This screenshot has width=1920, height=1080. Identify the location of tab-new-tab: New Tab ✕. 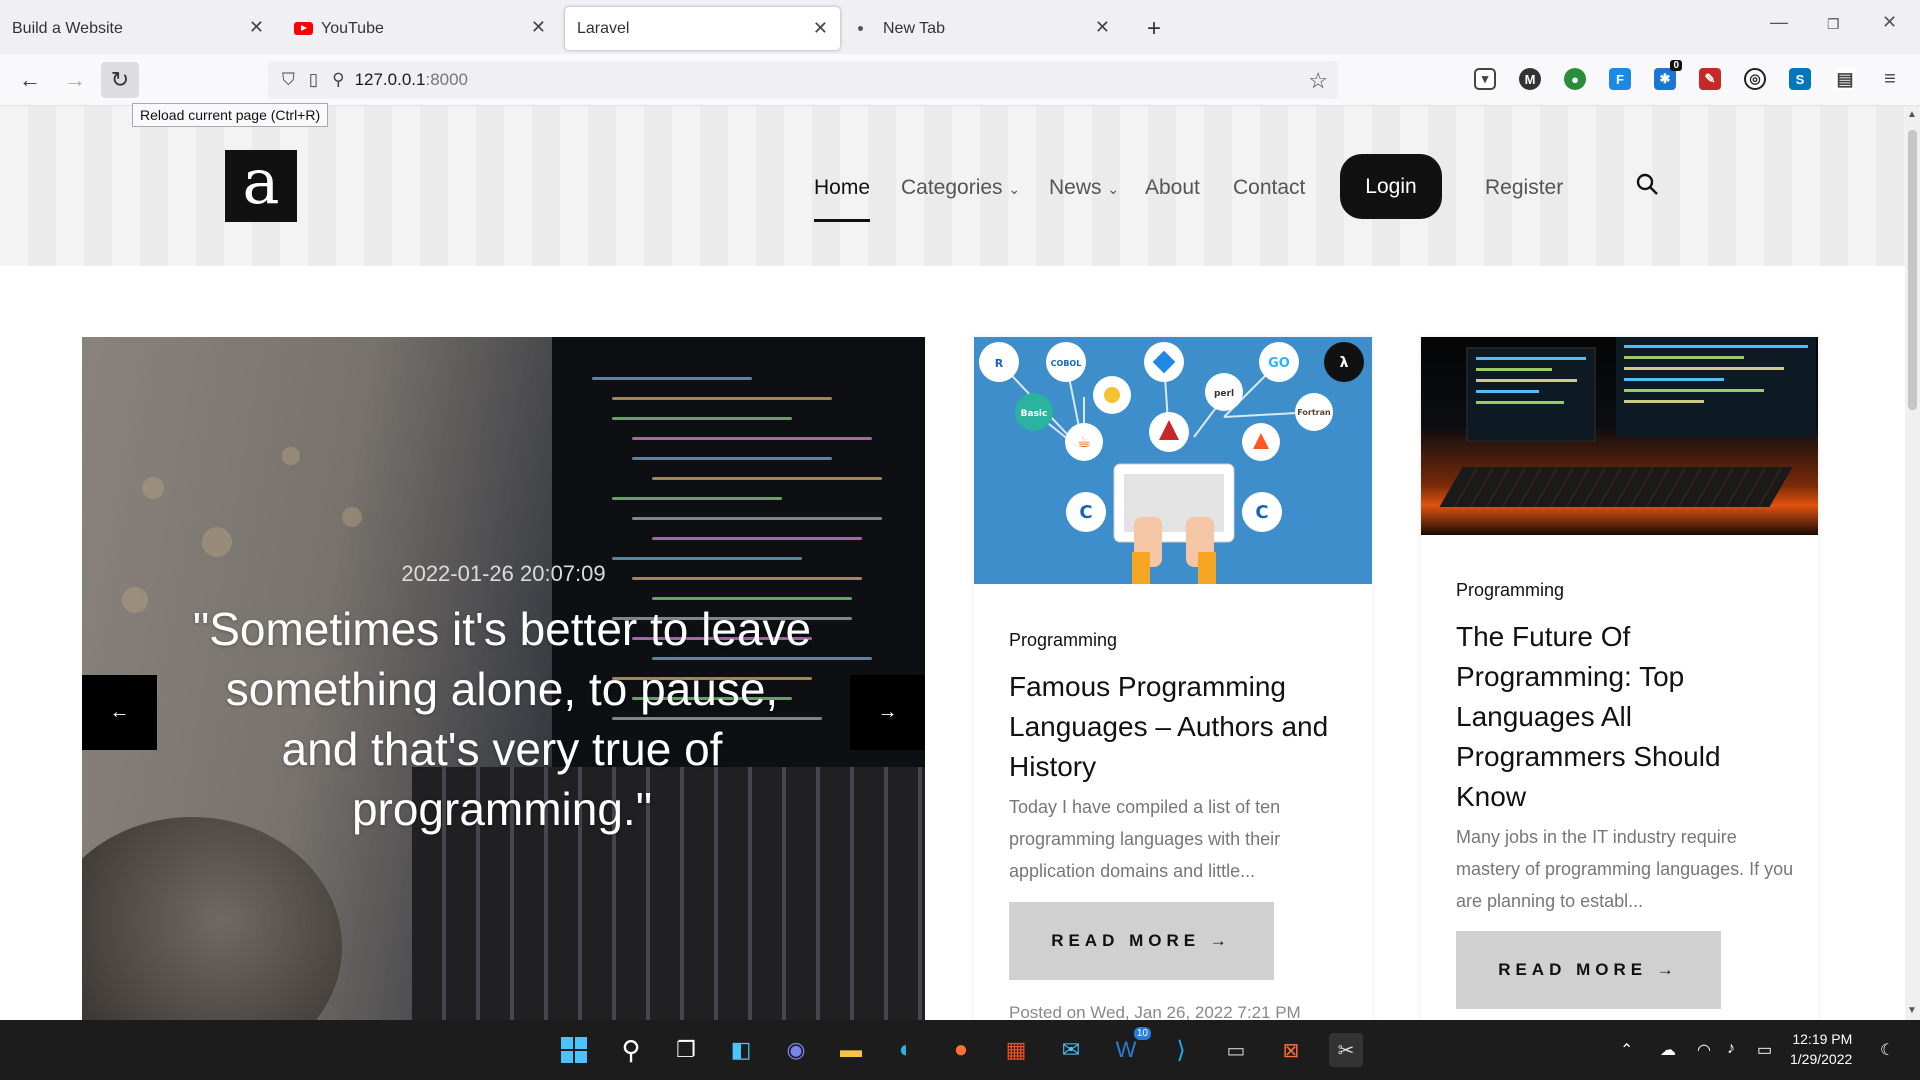
(984, 28).